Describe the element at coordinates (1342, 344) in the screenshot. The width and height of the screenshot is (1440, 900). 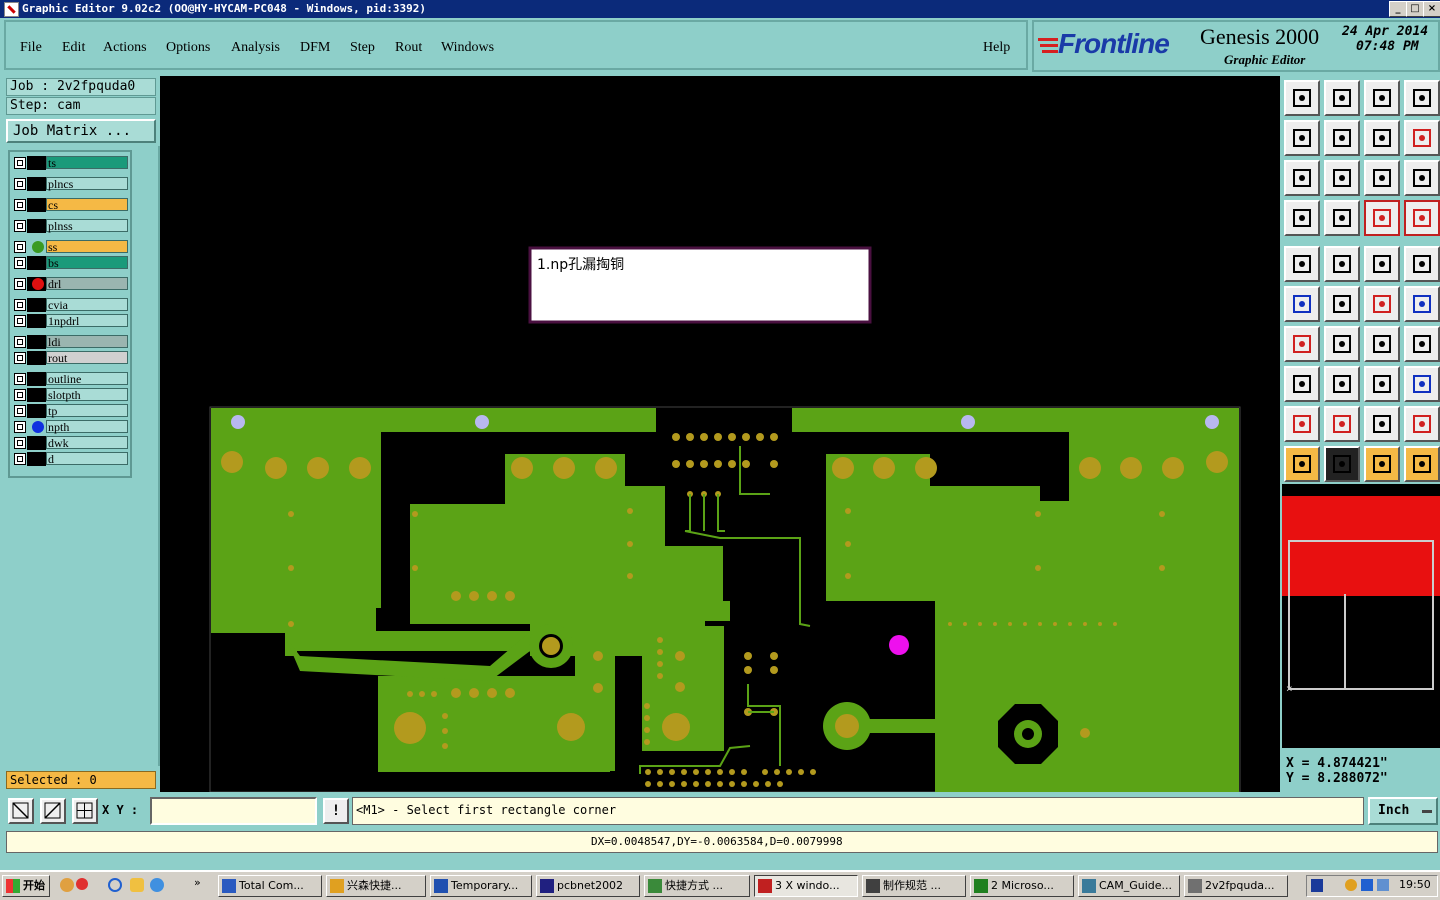
I see `line-icon` at that location.